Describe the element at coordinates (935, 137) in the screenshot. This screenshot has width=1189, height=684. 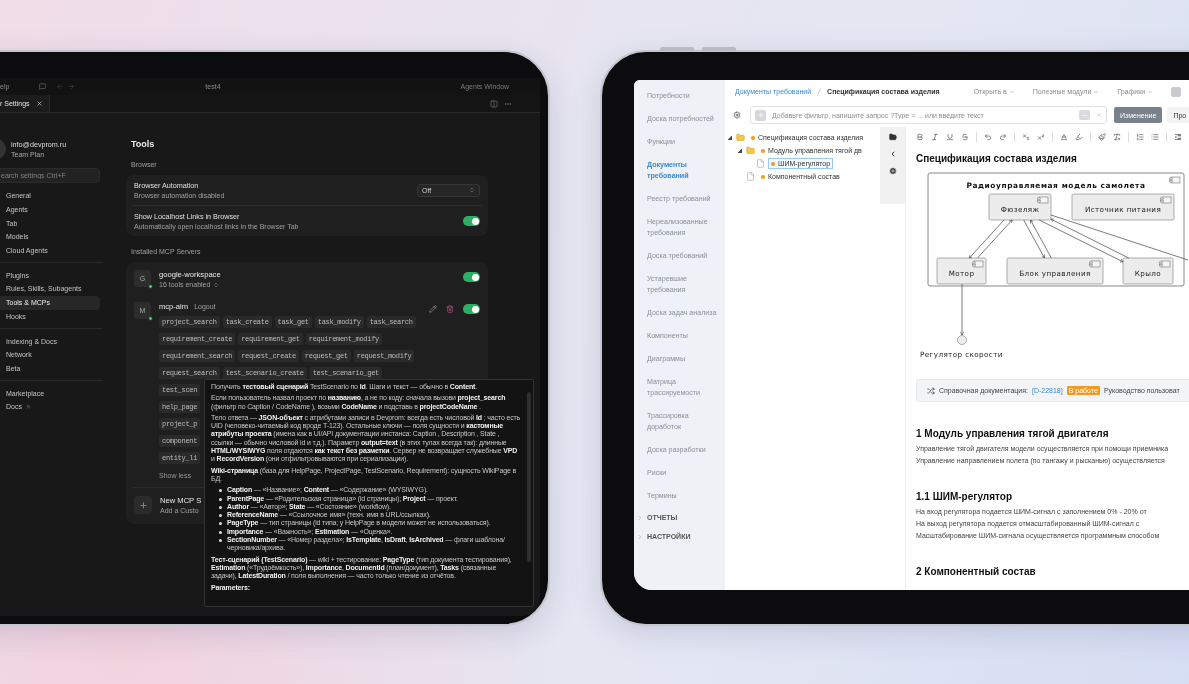
I see `italic-icon` at that location.